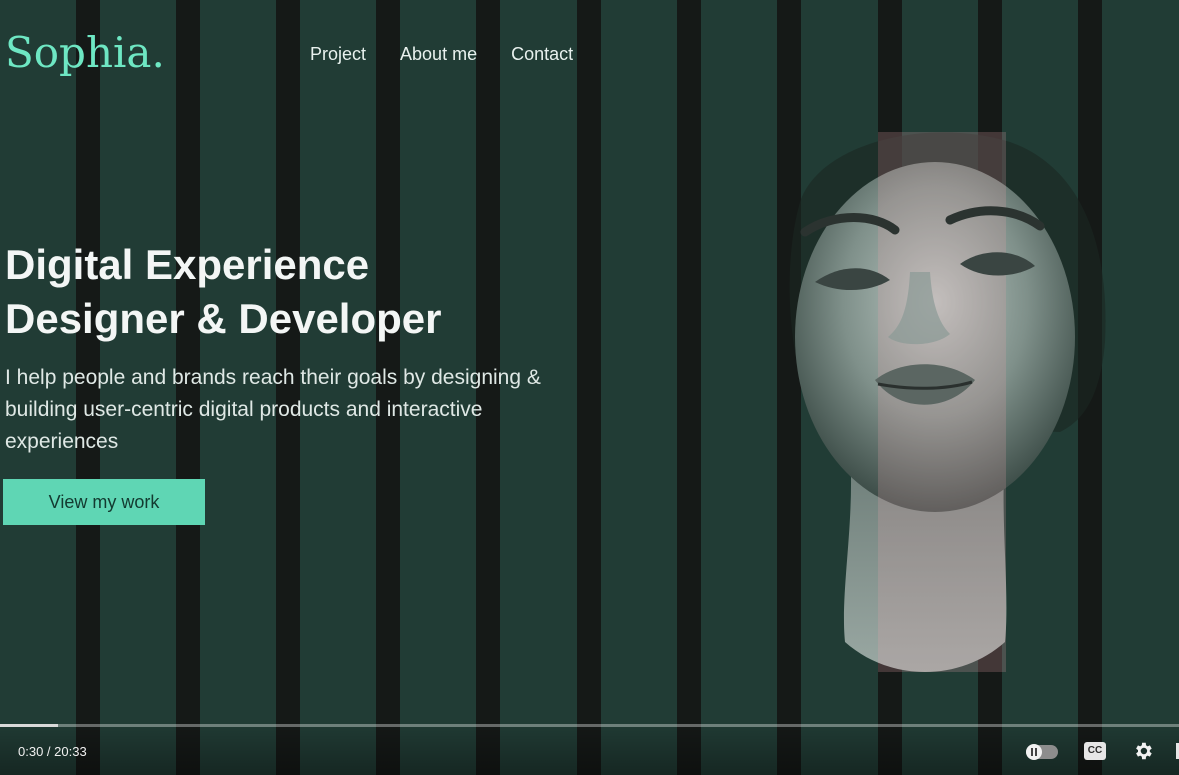  I want to click on settings-gear-icon, so click(1143, 751).